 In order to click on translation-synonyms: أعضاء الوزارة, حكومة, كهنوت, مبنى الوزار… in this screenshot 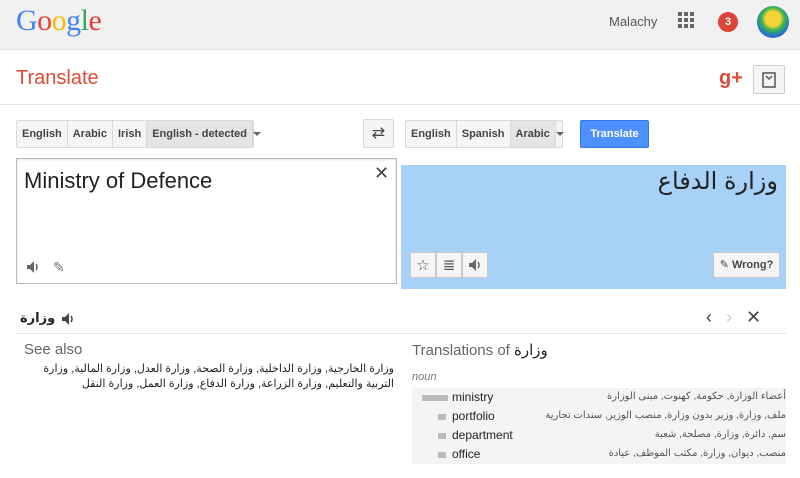, I will do `click(696, 396)`.